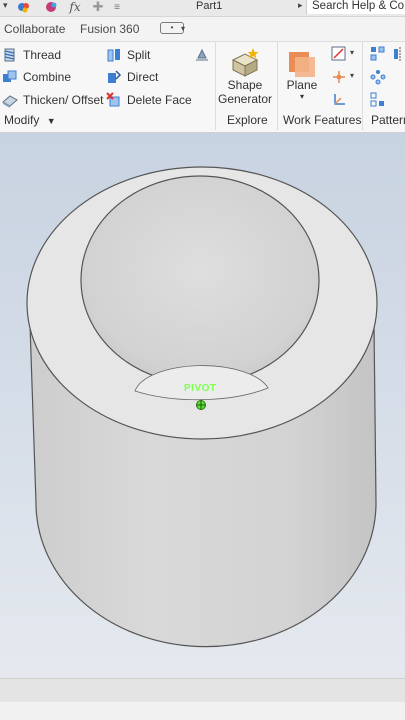  I want to click on delete-face-label: Delete Face, so click(159, 100).